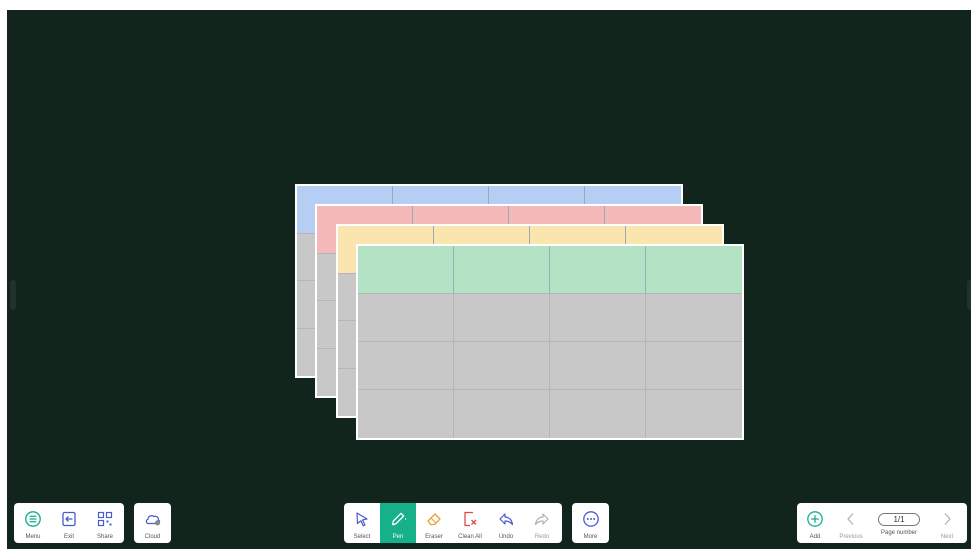 This screenshot has height=549, width=971. I want to click on select-label: Select, so click(362, 537).